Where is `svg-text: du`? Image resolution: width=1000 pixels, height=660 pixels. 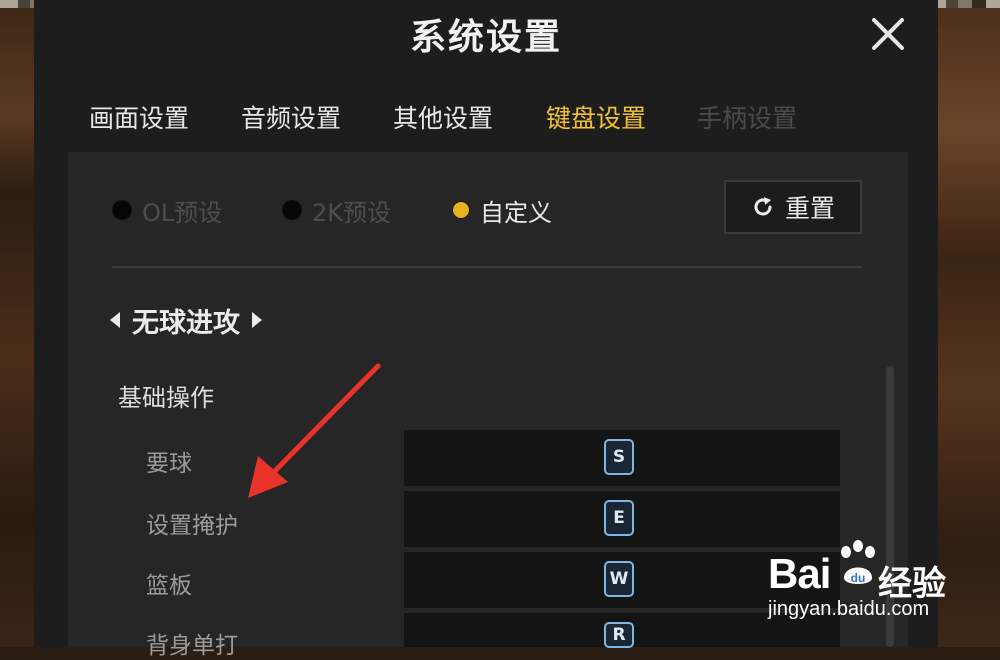
svg-text: du is located at coordinates (858, 578).